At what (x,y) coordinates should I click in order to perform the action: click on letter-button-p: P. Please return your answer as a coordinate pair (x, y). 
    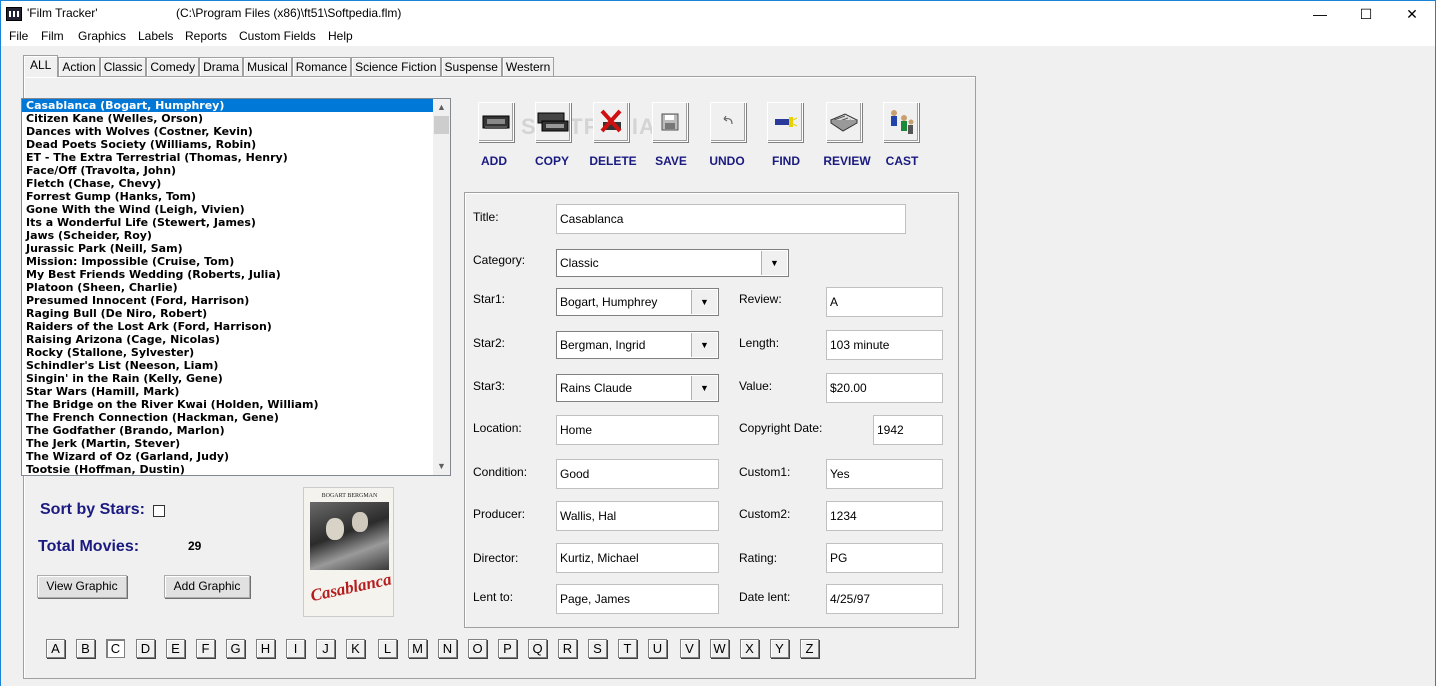
    Looking at the image, I should click on (507, 648).